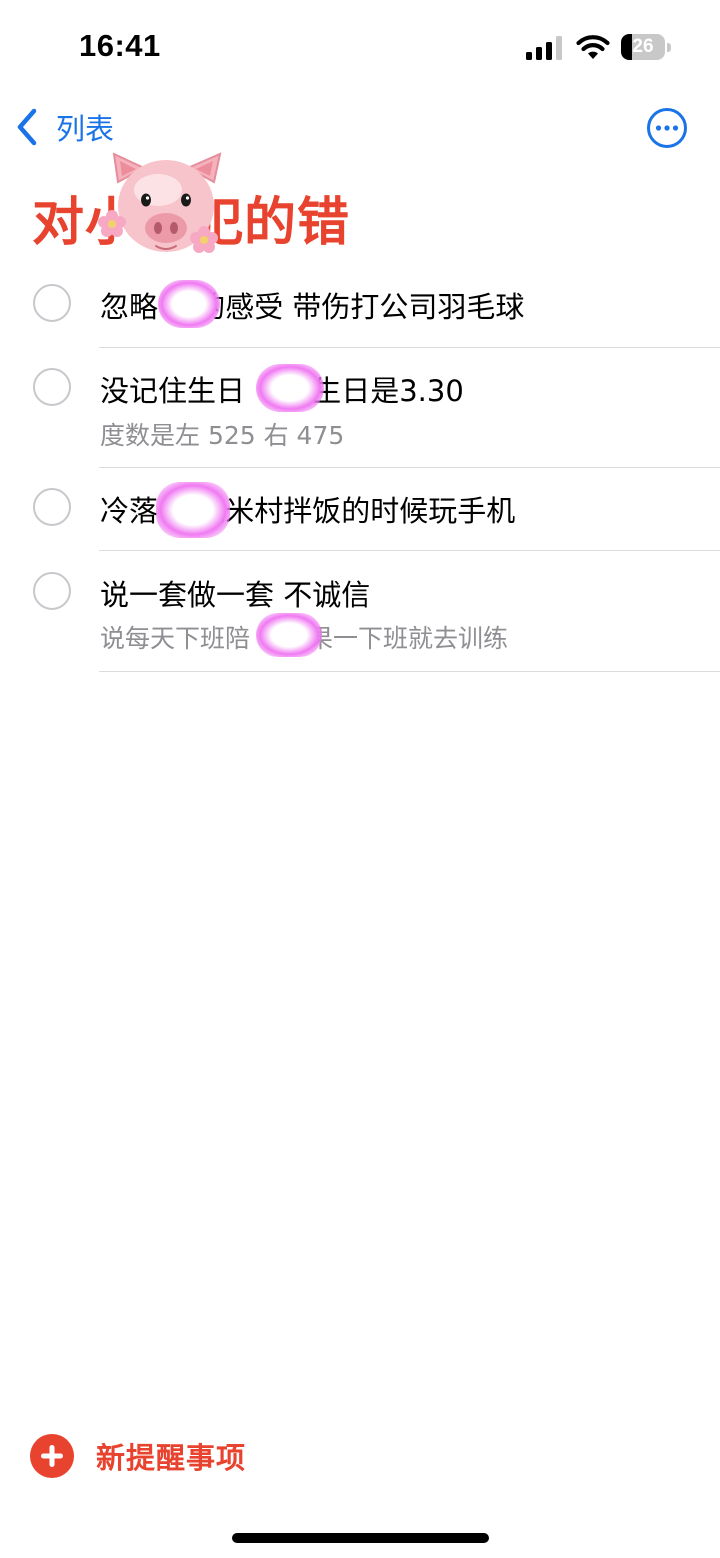 This screenshot has width=720, height=1558. I want to click on status-time: 16:41, so click(120, 45).